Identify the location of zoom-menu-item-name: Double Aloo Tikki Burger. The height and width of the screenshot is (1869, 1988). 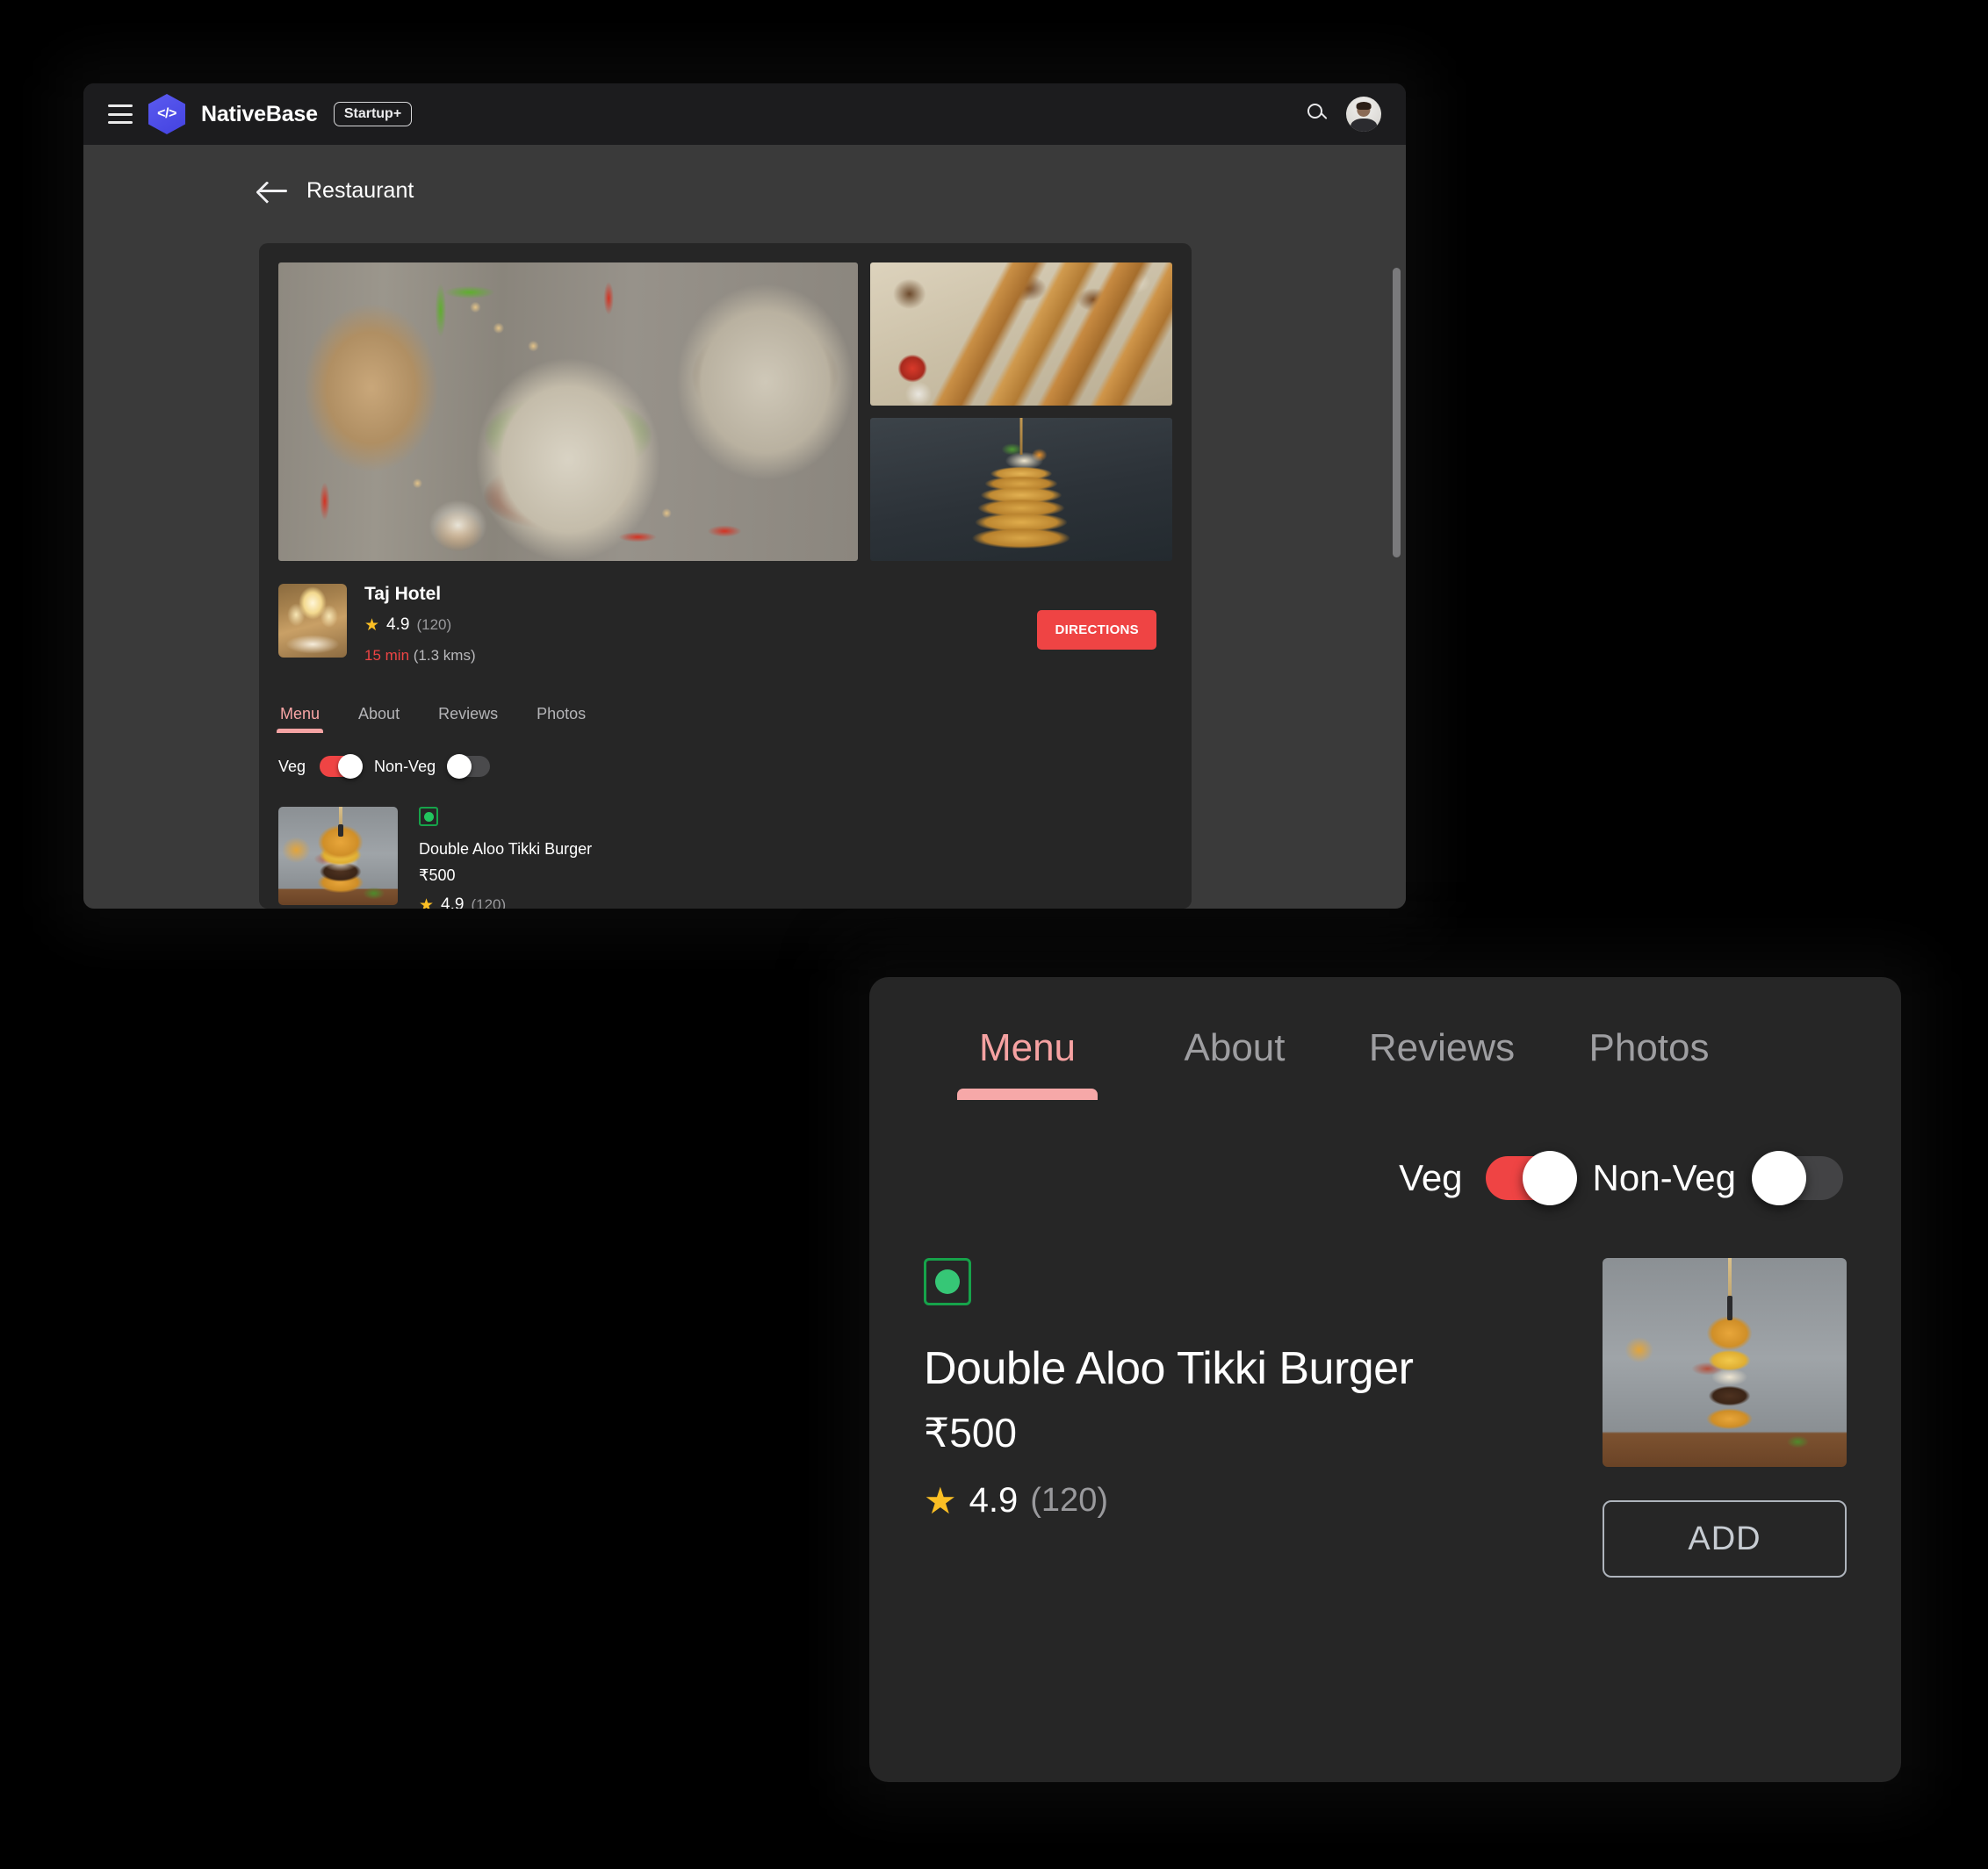
(1169, 1368).